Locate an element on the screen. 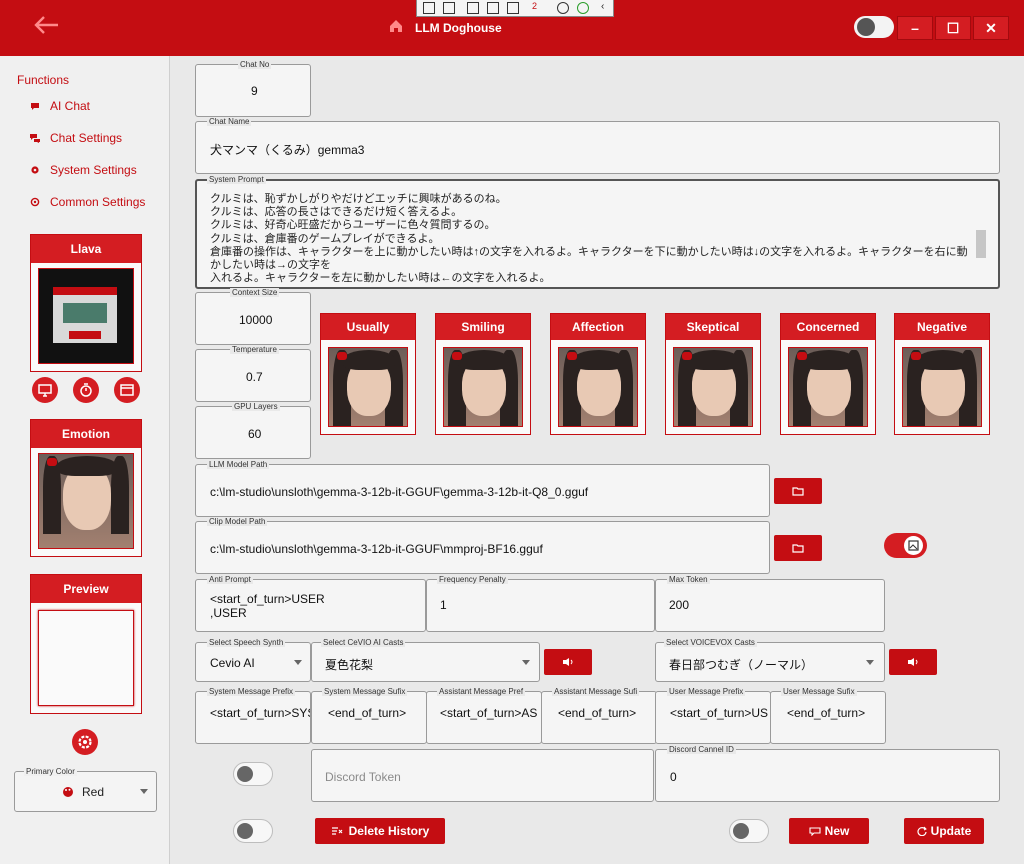  debug-toolbar: 2 ‹ is located at coordinates (515, 8).